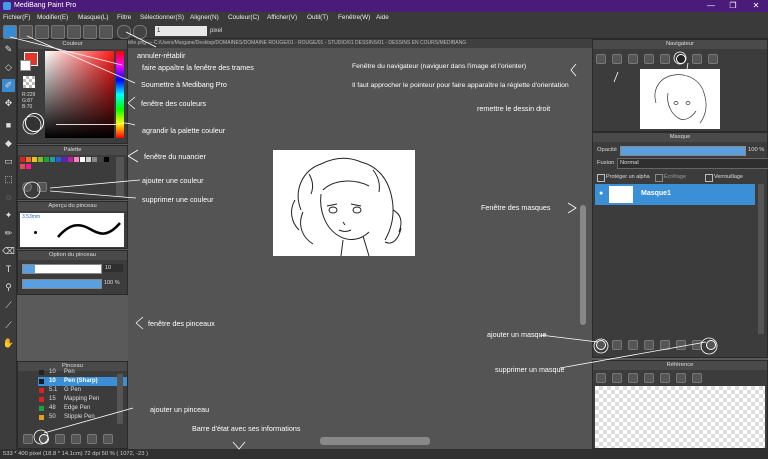 The width and height of the screenshot is (768, 459). What do you see at coordinates (8, 343) in the screenshot?
I see `hand-tool-icon: ✋` at bounding box center [8, 343].